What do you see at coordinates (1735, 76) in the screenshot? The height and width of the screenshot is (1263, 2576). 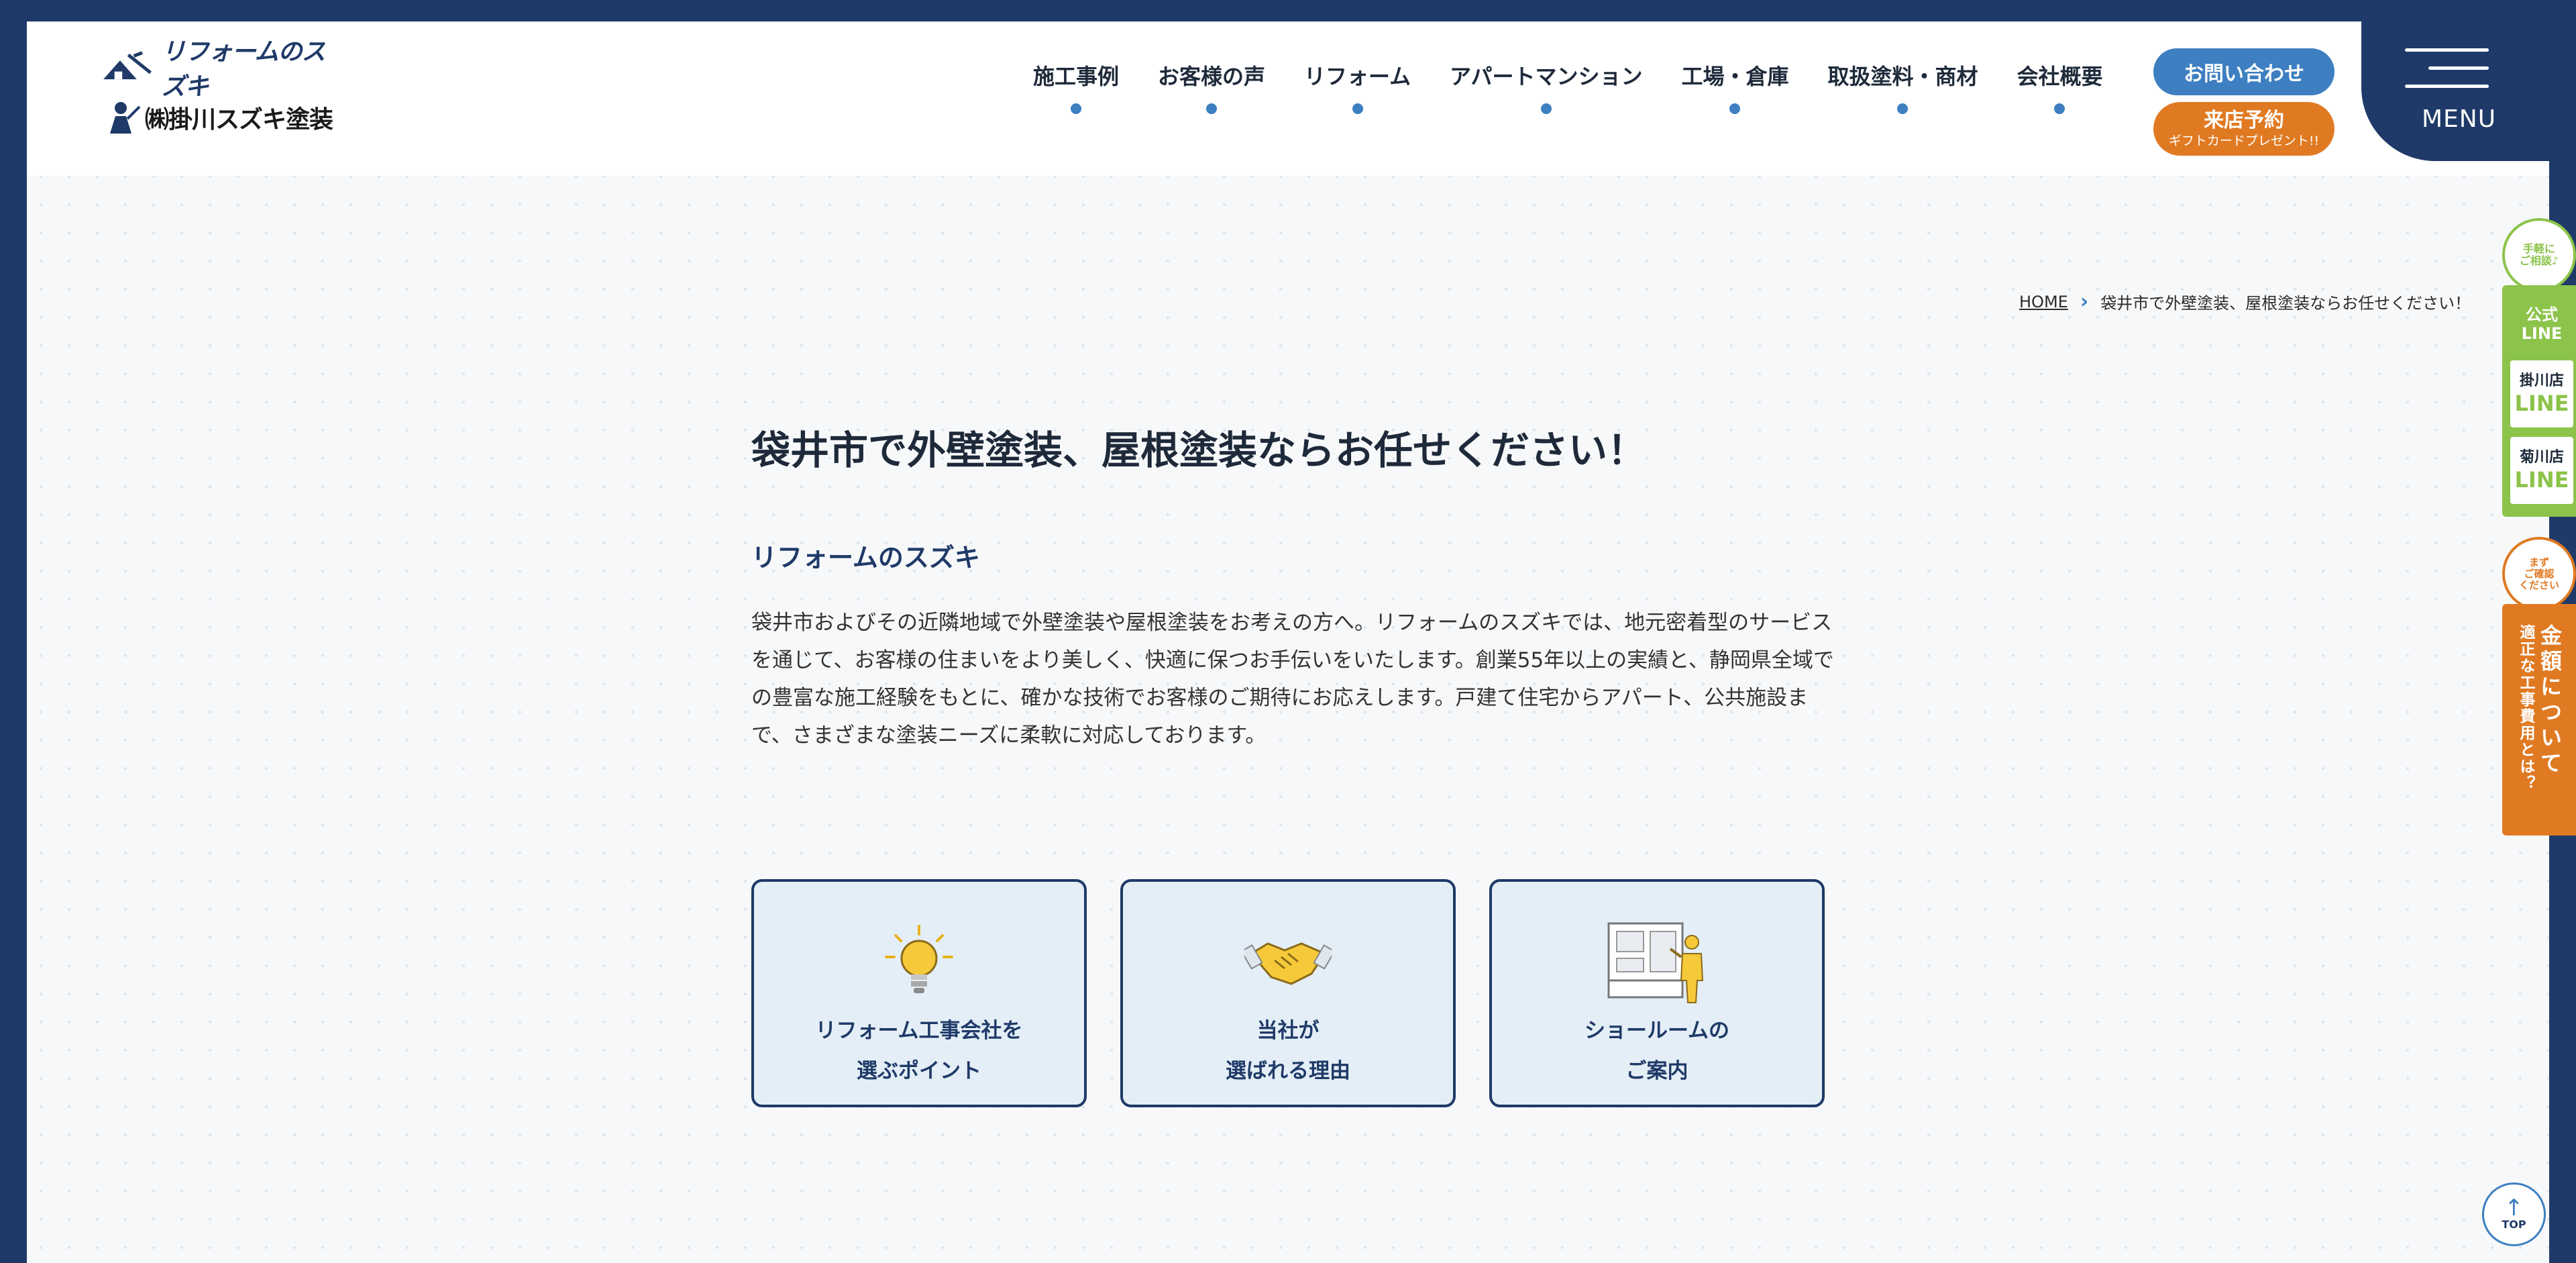 I see `nav-label: 工場・倉庫` at bounding box center [1735, 76].